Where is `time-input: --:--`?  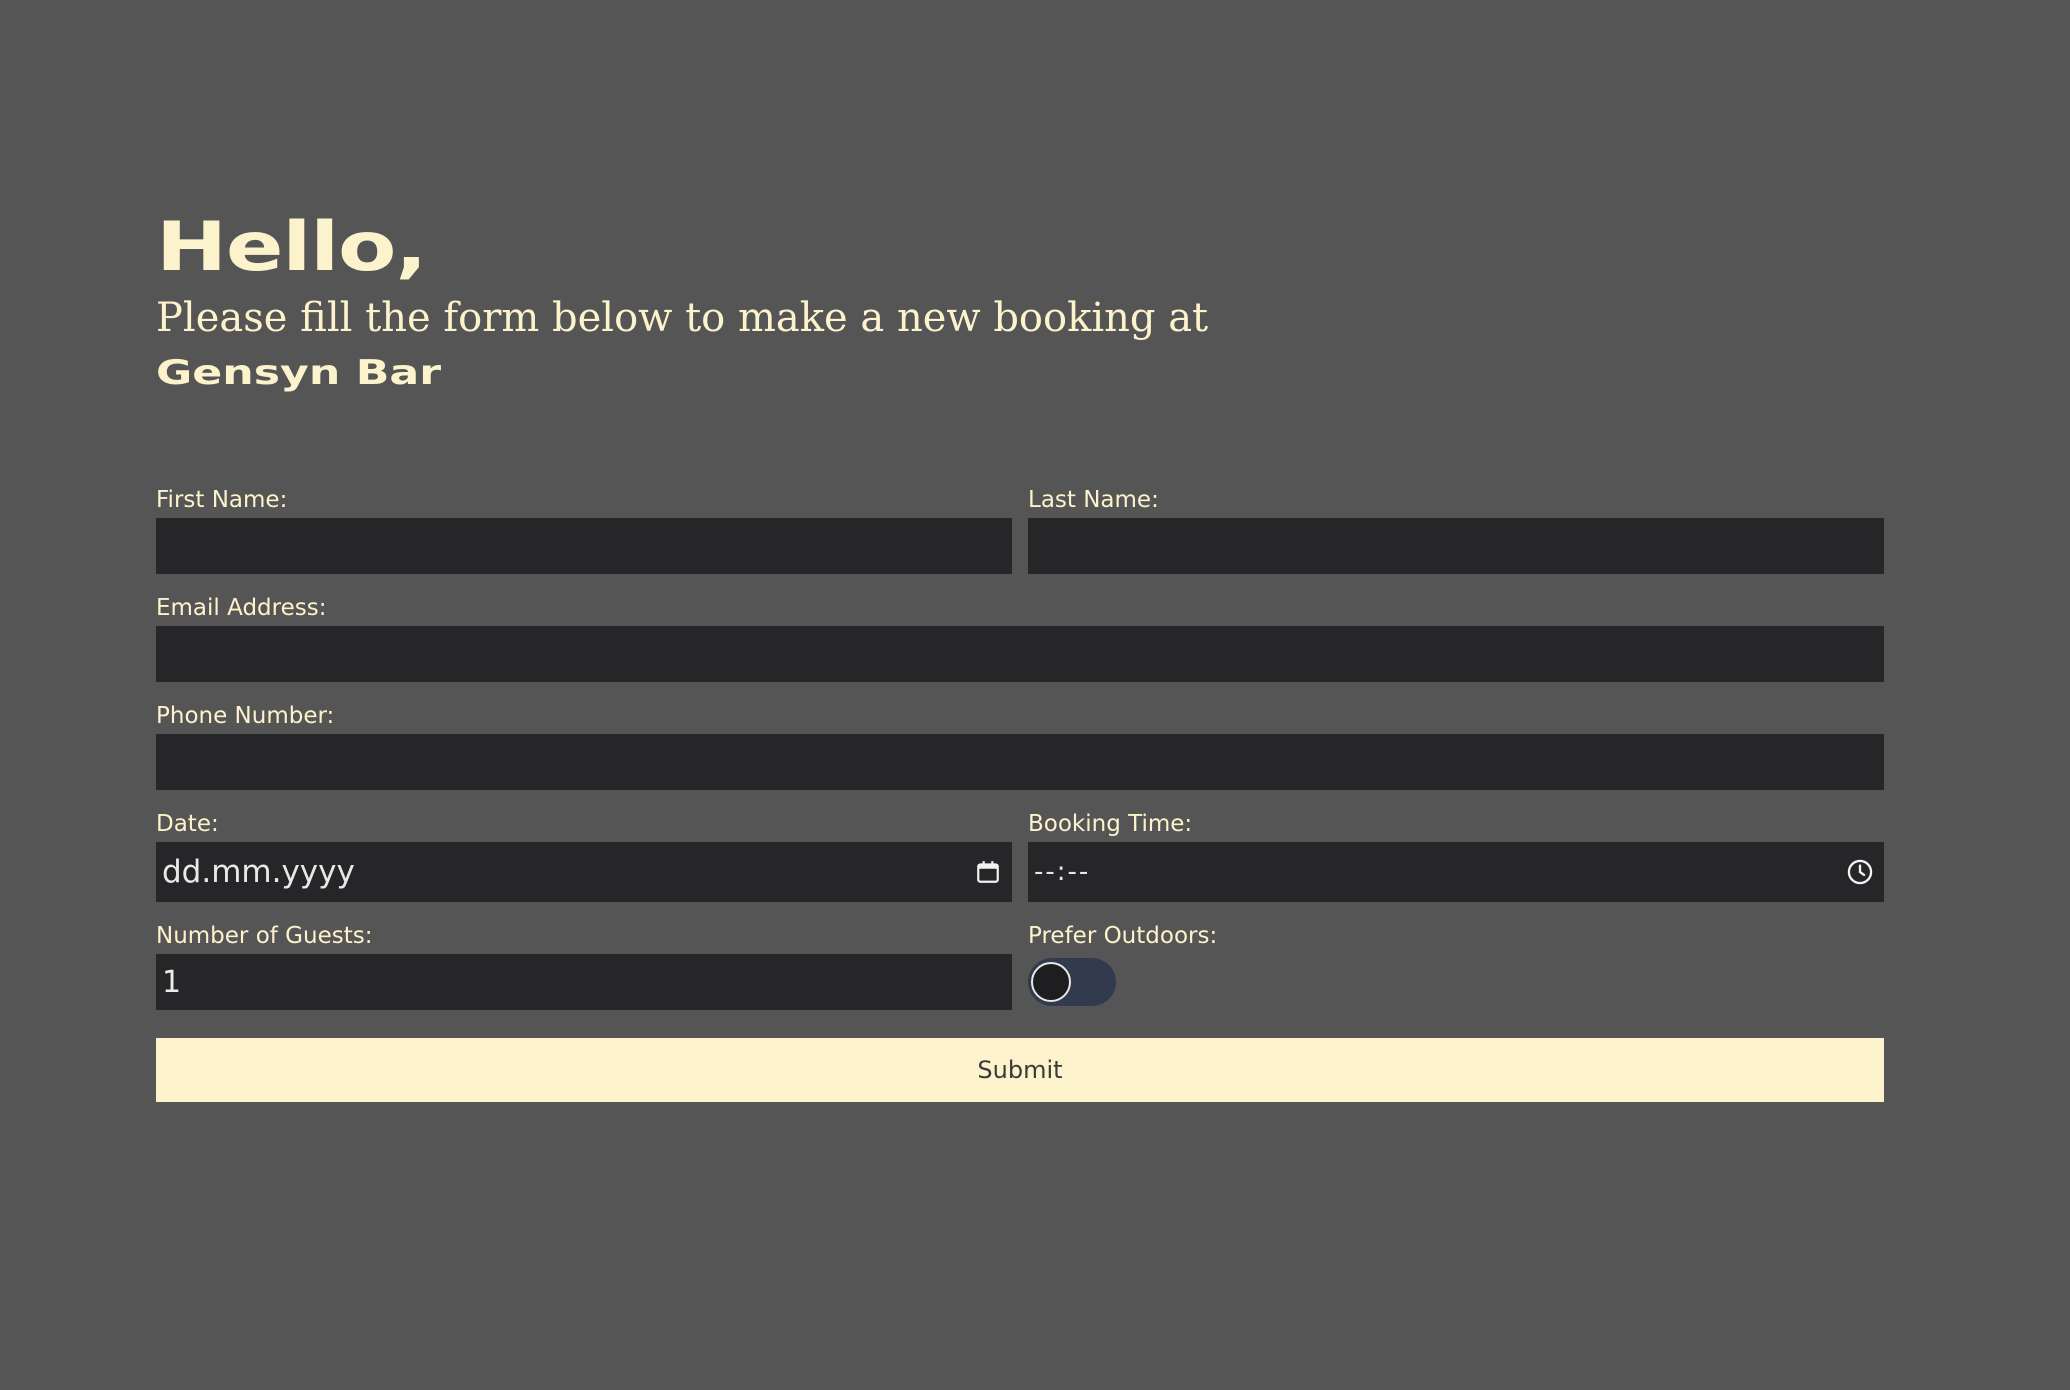
time-input: --:-- is located at coordinates (1456, 872).